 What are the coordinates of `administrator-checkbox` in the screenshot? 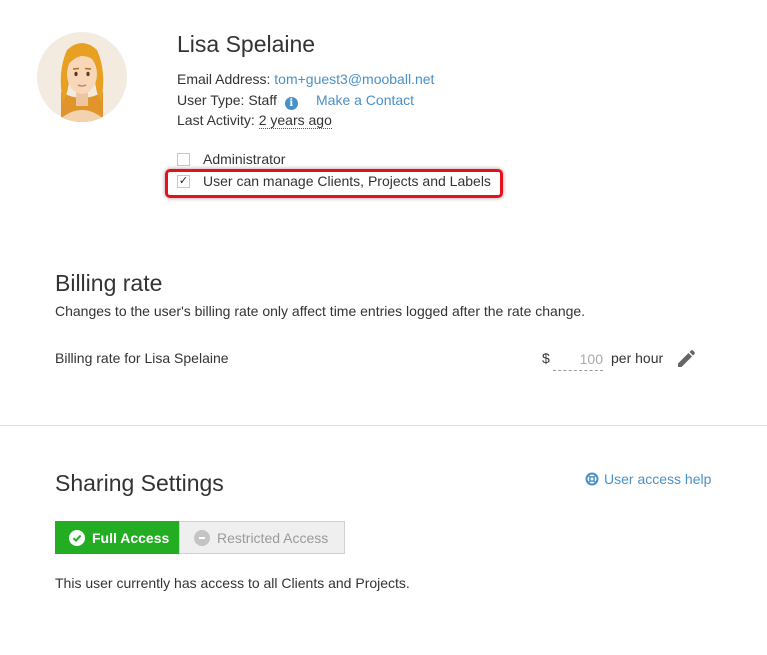 It's located at (183, 159).